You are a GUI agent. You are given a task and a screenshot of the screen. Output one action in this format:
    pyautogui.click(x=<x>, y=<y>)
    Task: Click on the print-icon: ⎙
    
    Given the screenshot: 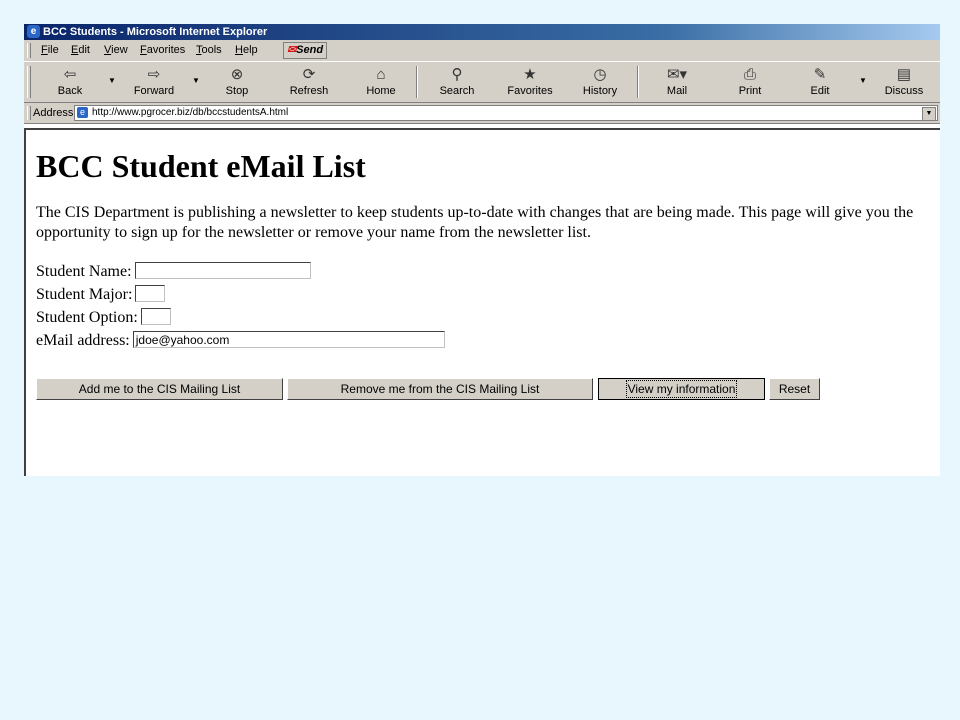 What is the action you would take?
    pyautogui.click(x=749, y=74)
    